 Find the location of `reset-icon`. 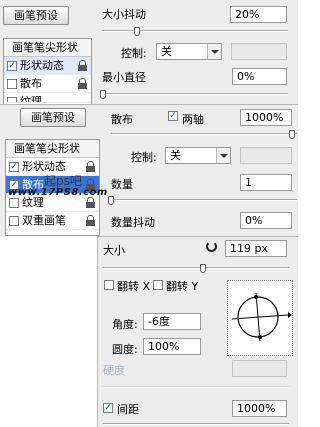

reset-icon is located at coordinates (211, 246).